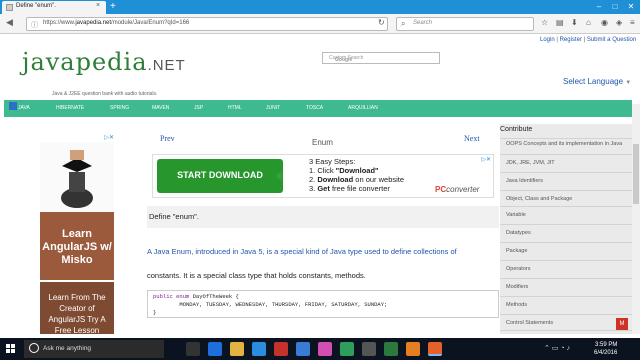 Image resolution: width=640 pixels, height=360 pixels. Describe the element at coordinates (220, 176) in the screenshot. I see `start-download-button: START DOWNLOAD` at that location.